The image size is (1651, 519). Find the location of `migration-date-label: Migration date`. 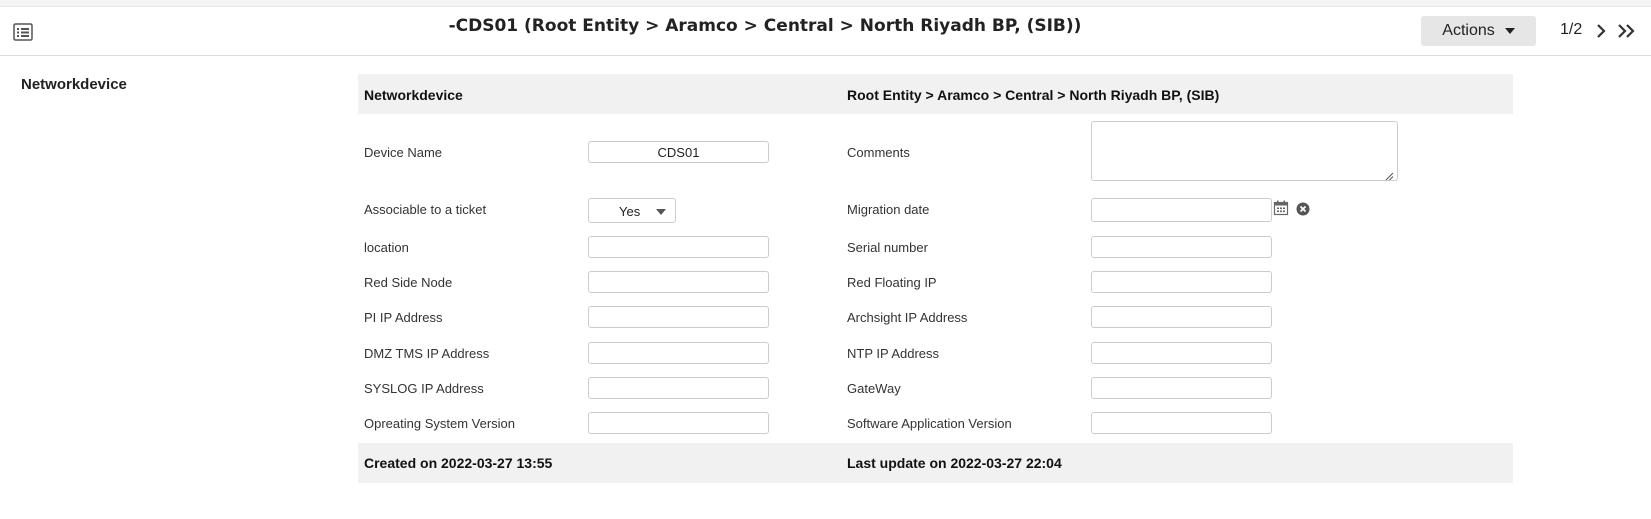

migration-date-label: Migration date is located at coordinates (888, 209).